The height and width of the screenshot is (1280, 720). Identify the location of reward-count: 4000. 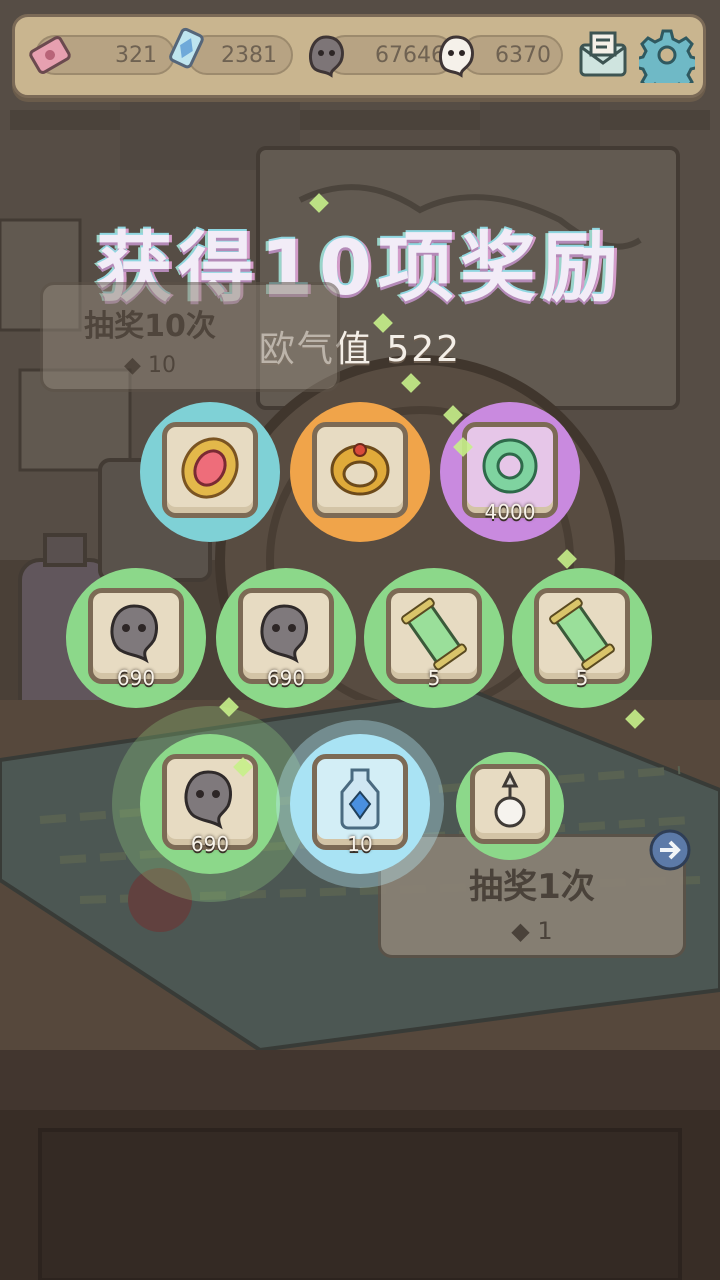
(510, 512).